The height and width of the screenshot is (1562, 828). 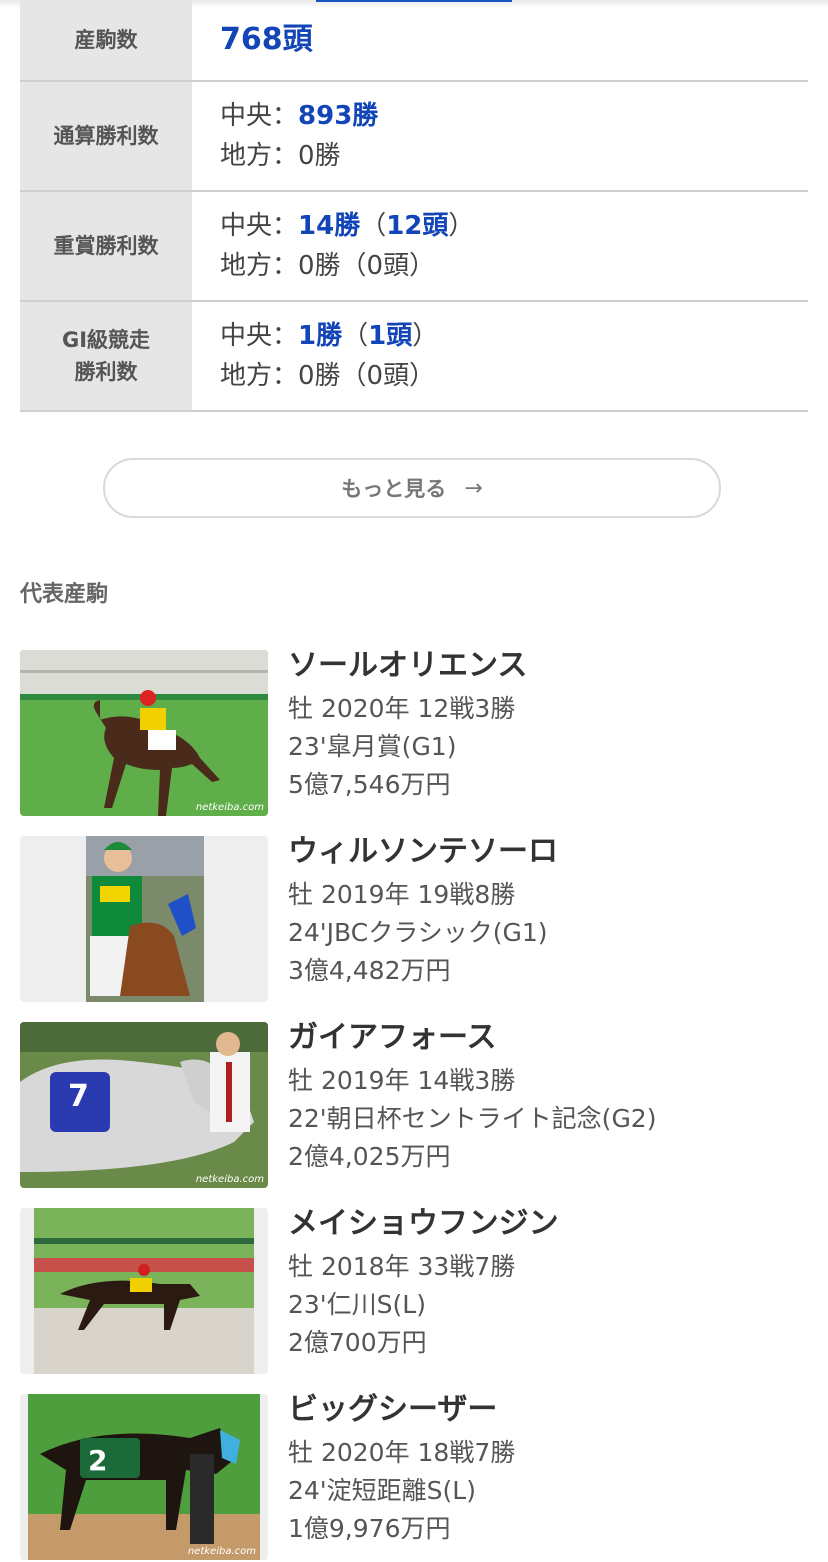 What do you see at coordinates (401, 1410) in the screenshot?
I see `horse-name: ビッグシーザー` at bounding box center [401, 1410].